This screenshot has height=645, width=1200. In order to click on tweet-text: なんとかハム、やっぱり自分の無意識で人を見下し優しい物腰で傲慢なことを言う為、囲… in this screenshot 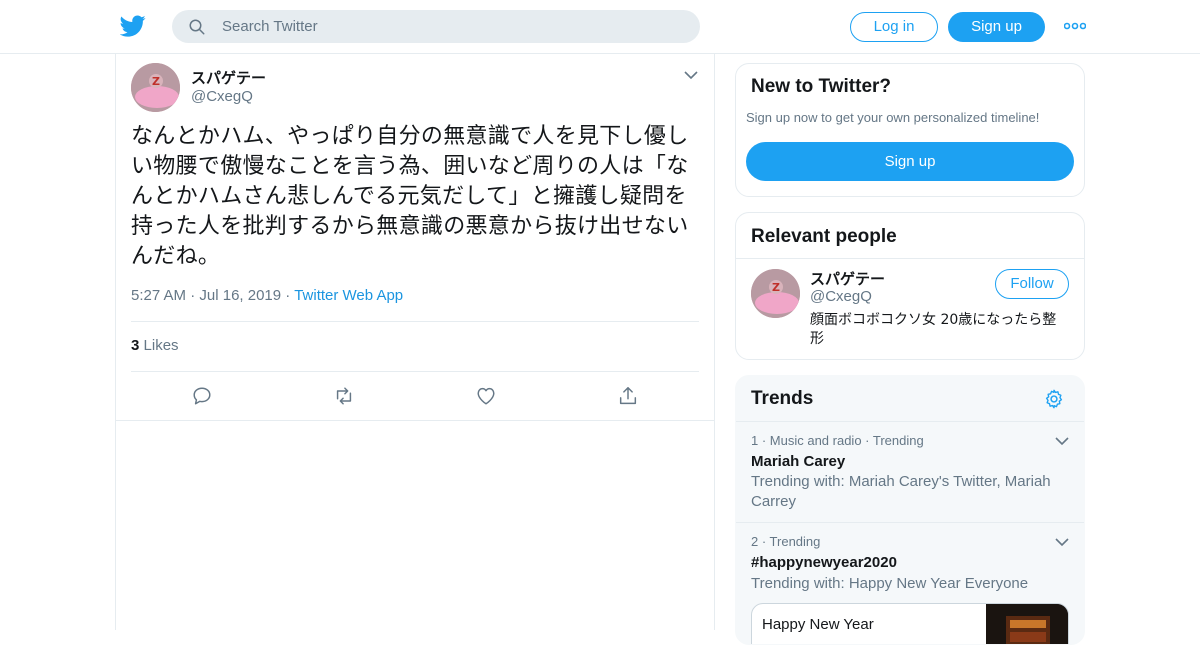, I will do `click(410, 196)`.